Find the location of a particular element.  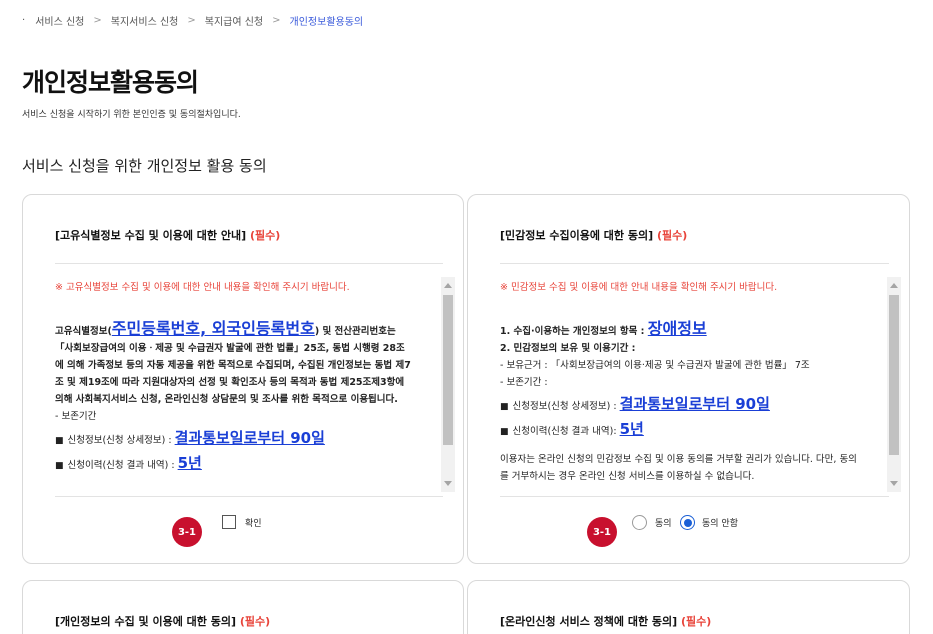

card-title: [민감정보 수집이용에 대한 동의] (필수) is located at coordinates (593, 235).